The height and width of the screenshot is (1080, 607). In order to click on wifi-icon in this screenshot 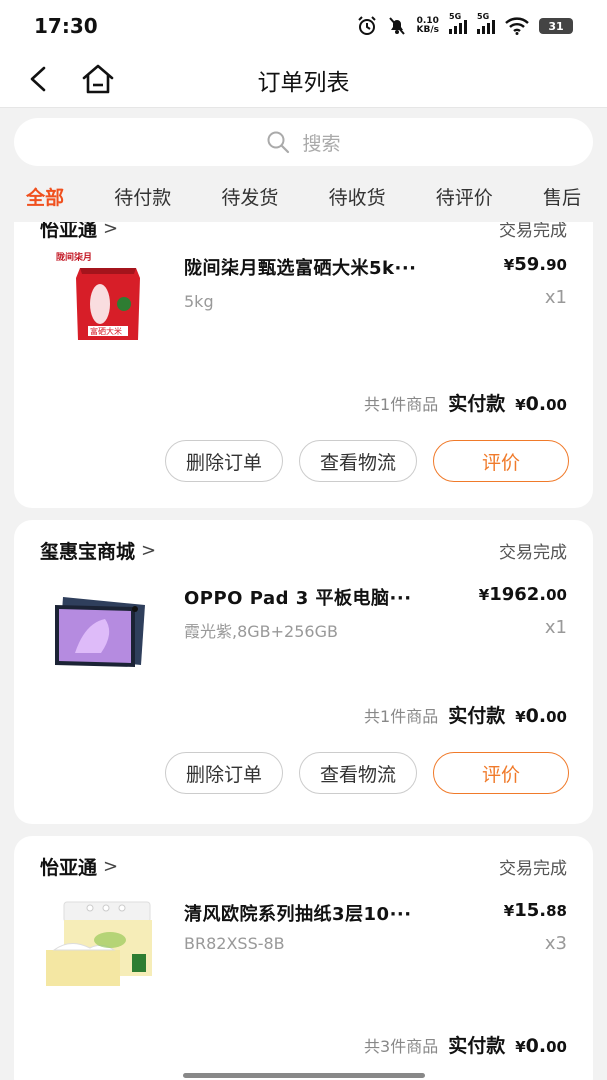, I will do `click(517, 26)`.